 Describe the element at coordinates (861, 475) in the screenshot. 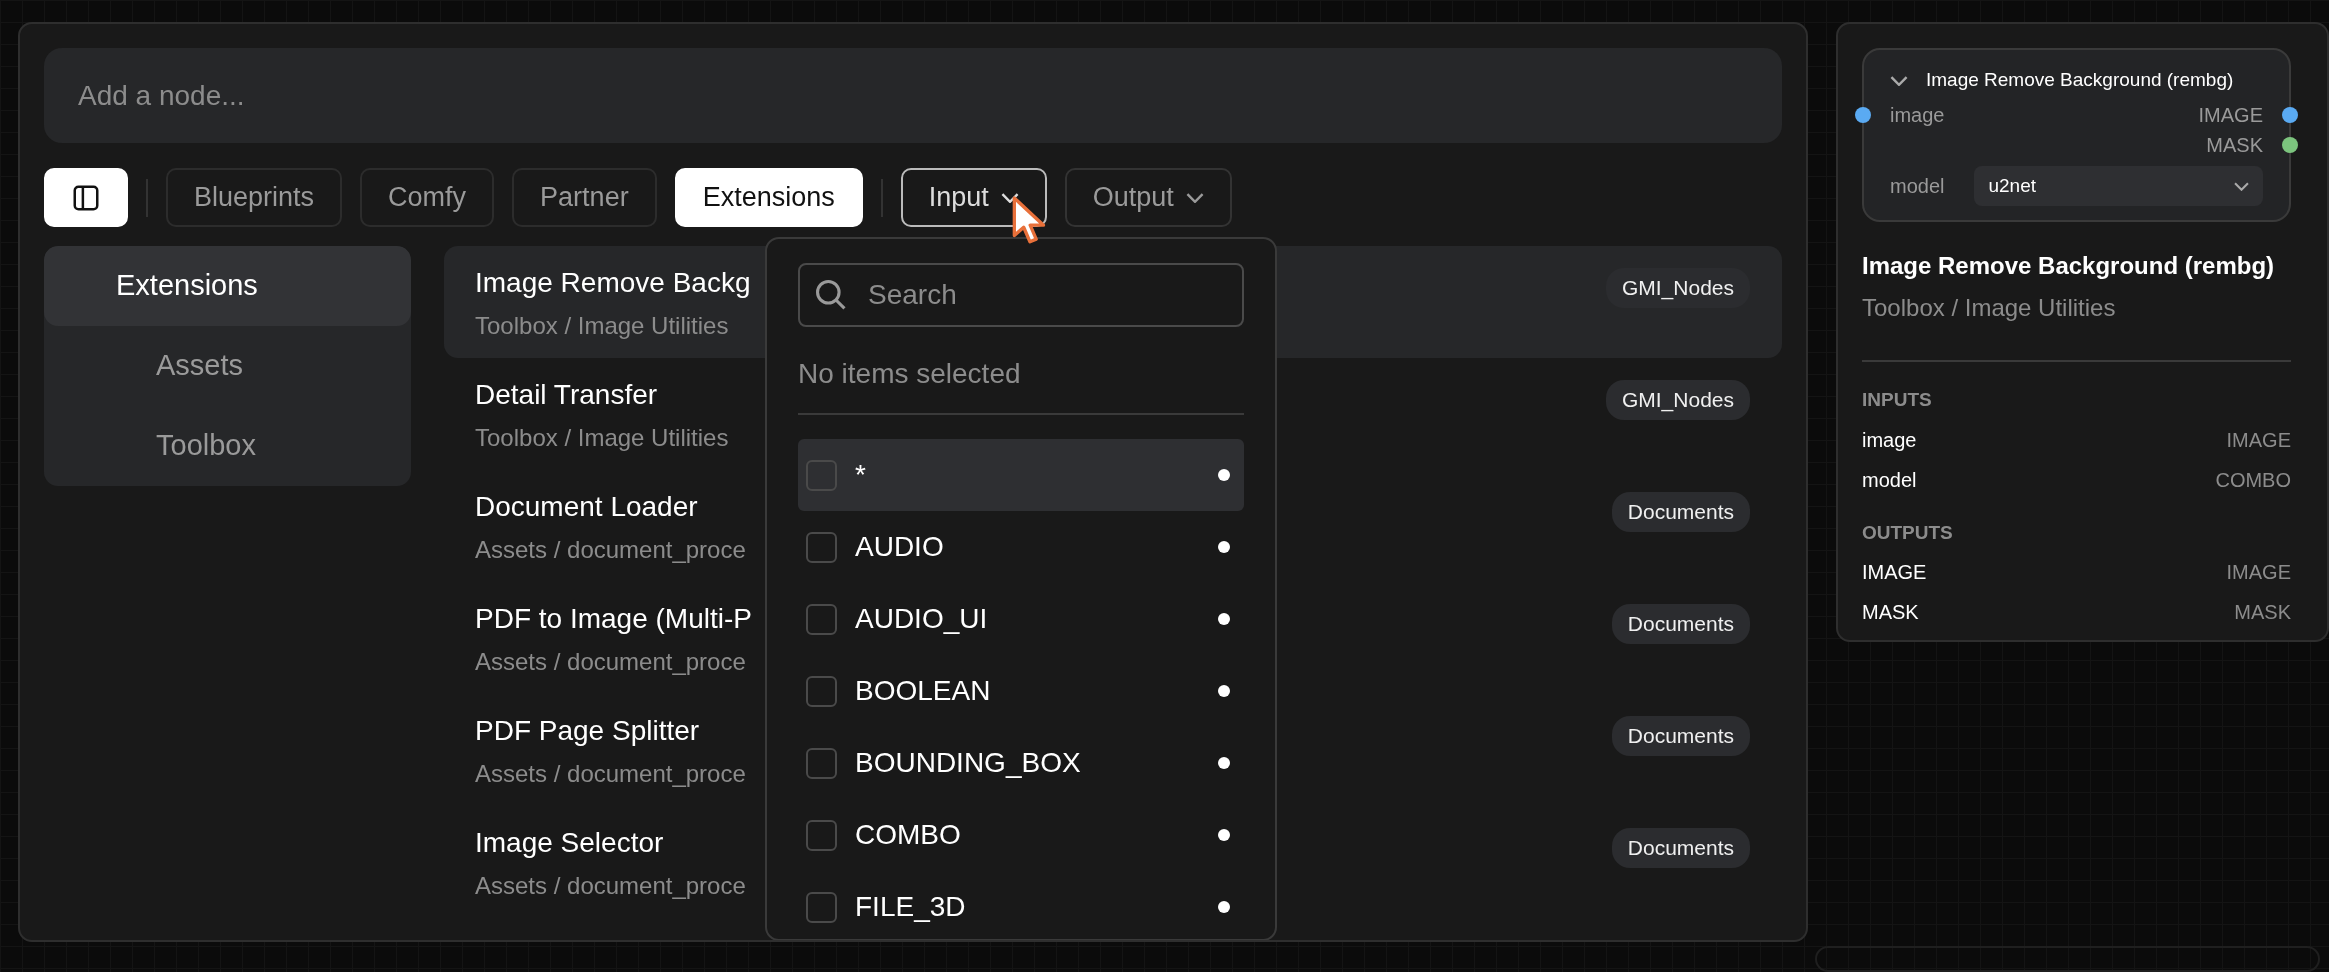

I see `option-label: *` at that location.